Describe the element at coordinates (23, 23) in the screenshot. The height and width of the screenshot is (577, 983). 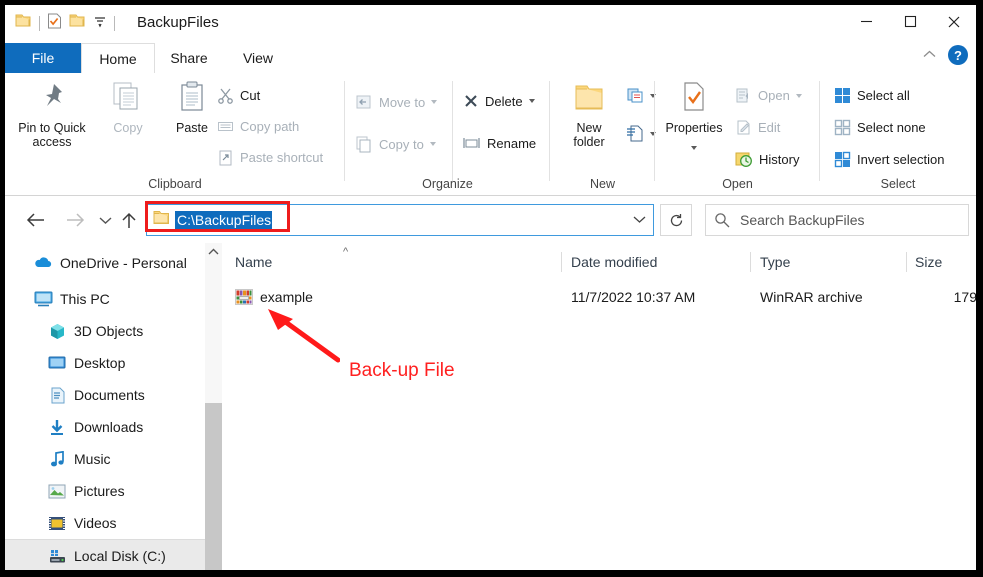
I see `folder-icon` at that location.